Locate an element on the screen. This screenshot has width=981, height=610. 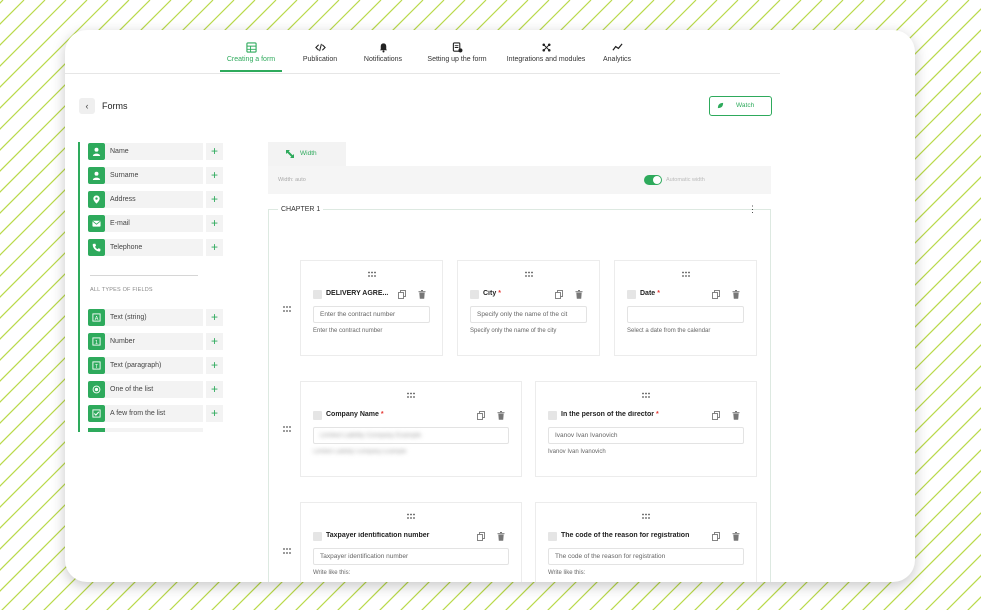
bell-icon is located at coordinates (383, 48).